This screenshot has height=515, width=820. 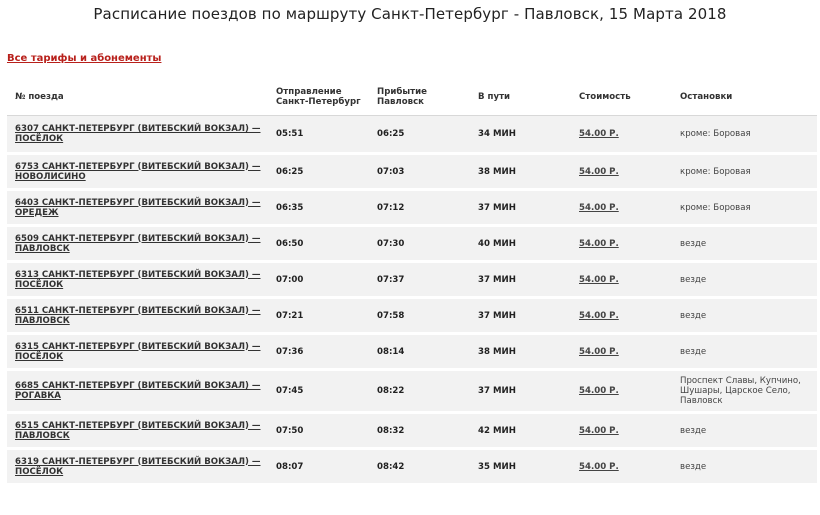 I want to click on header-price: Стоимость, so click(x=621, y=97).